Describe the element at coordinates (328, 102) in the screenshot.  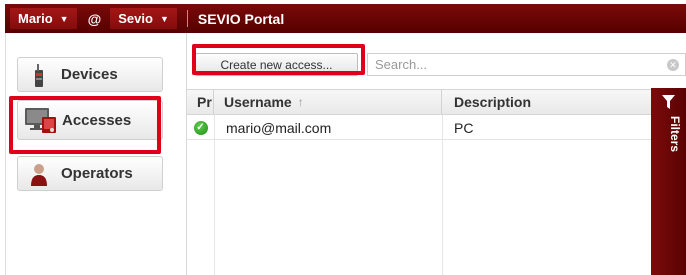
I see `column-header-username: Username ↑` at that location.